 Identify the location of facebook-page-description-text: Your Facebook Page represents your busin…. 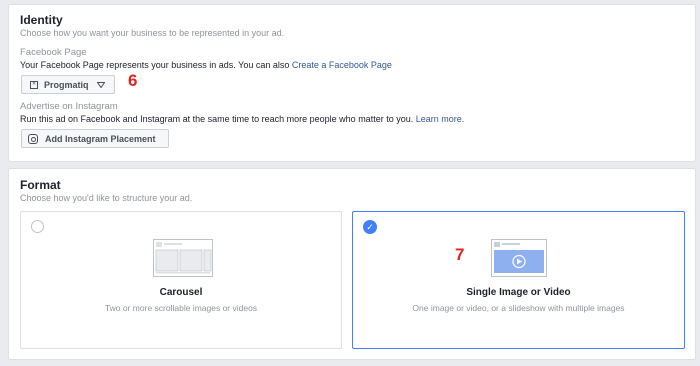
(156, 65).